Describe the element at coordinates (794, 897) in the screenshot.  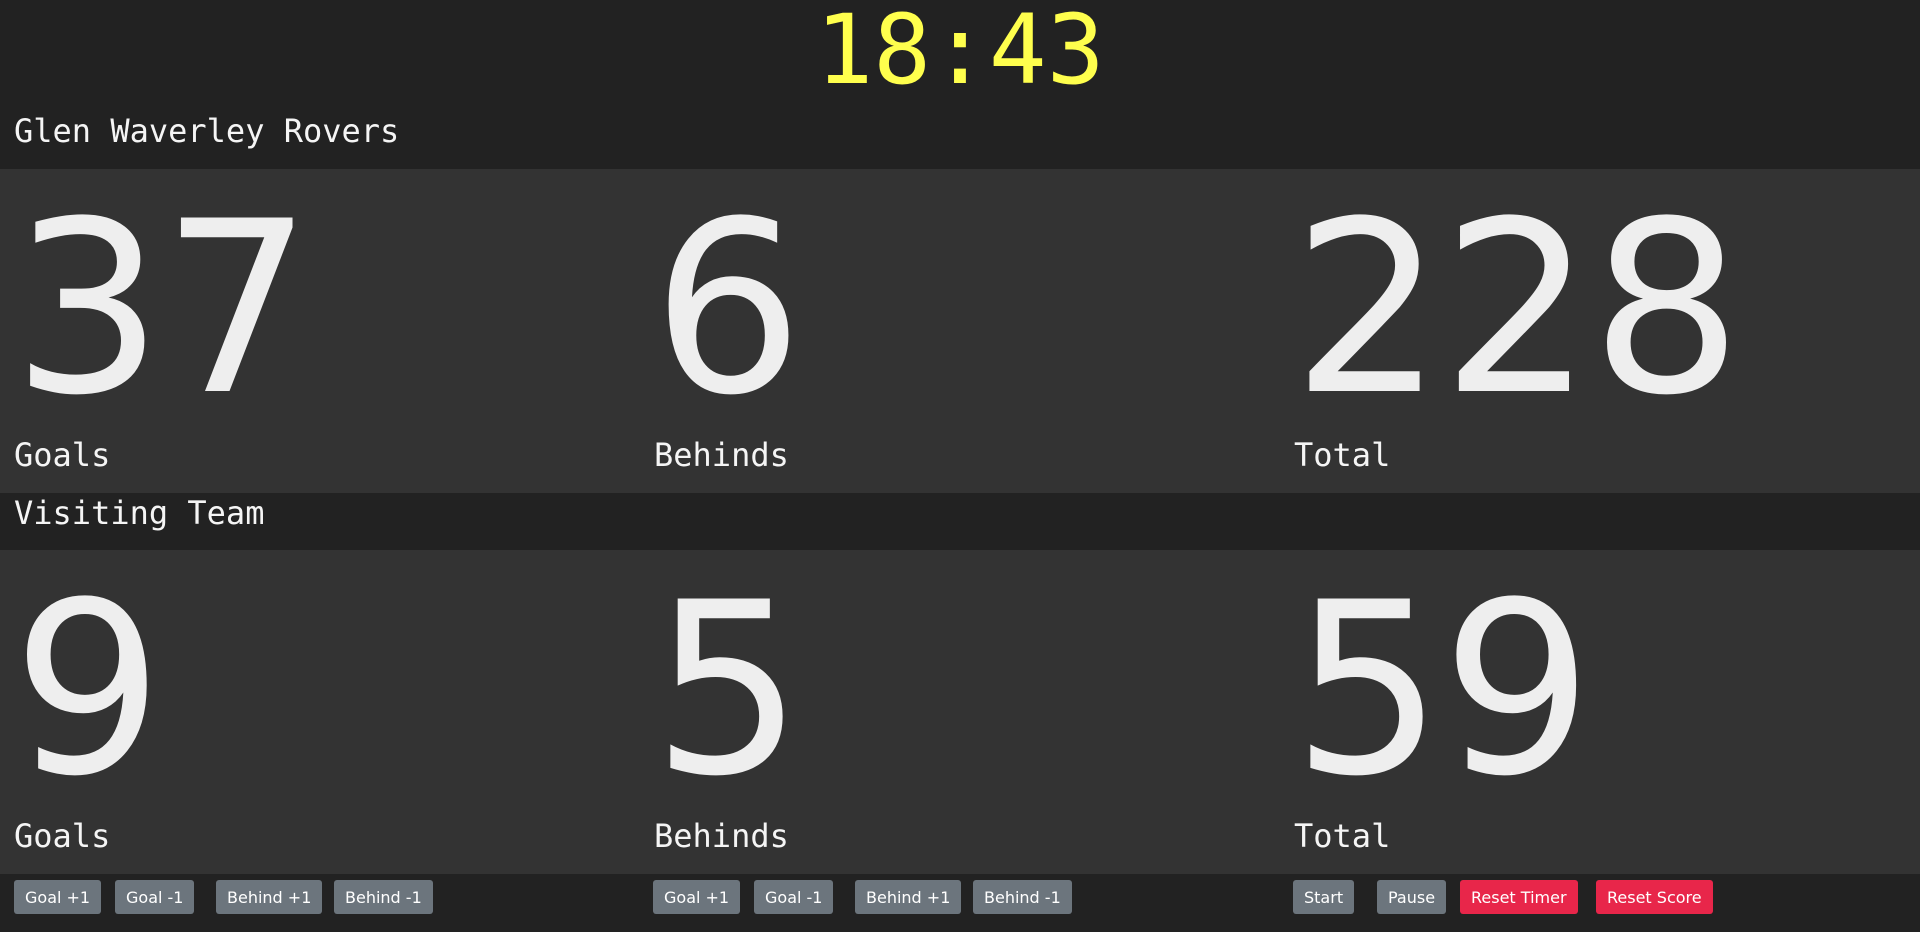
I see `away-goal-minus-button: Goal -1` at that location.